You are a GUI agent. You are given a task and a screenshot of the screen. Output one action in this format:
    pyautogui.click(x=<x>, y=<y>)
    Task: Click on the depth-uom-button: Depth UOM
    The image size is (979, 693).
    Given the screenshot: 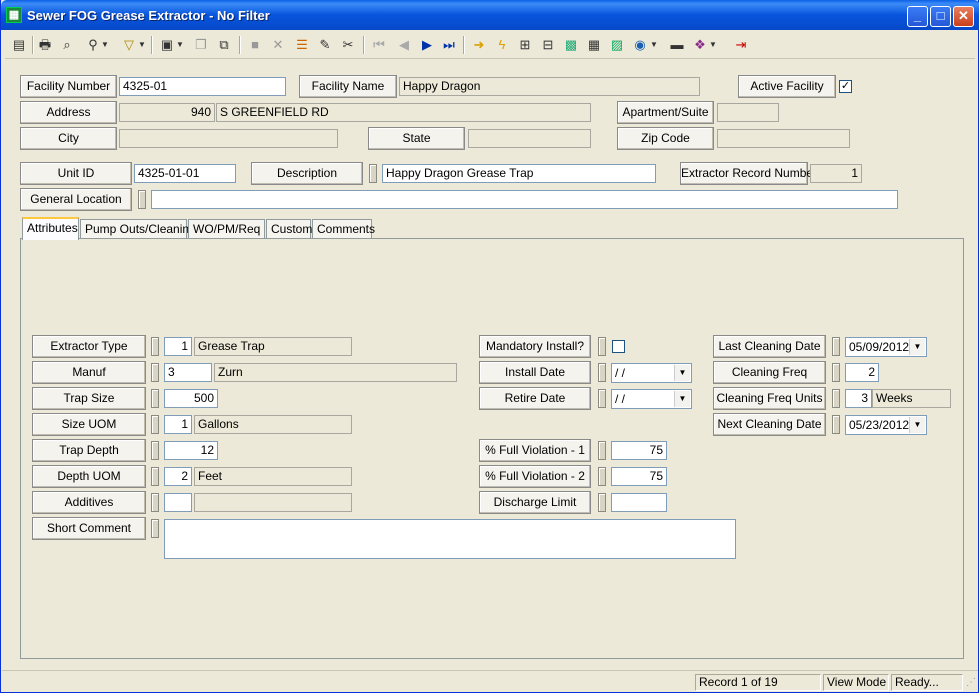 What is the action you would take?
    pyautogui.click(x=89, y=476)
    